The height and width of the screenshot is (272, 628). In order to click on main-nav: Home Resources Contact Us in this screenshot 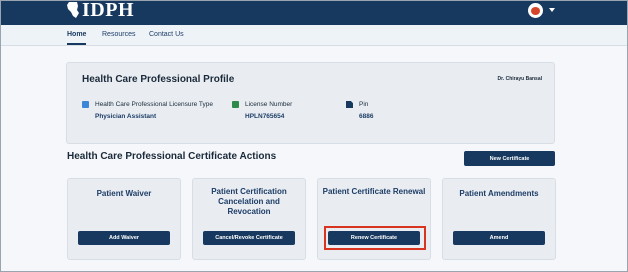, I will do `click(314, 35)`.